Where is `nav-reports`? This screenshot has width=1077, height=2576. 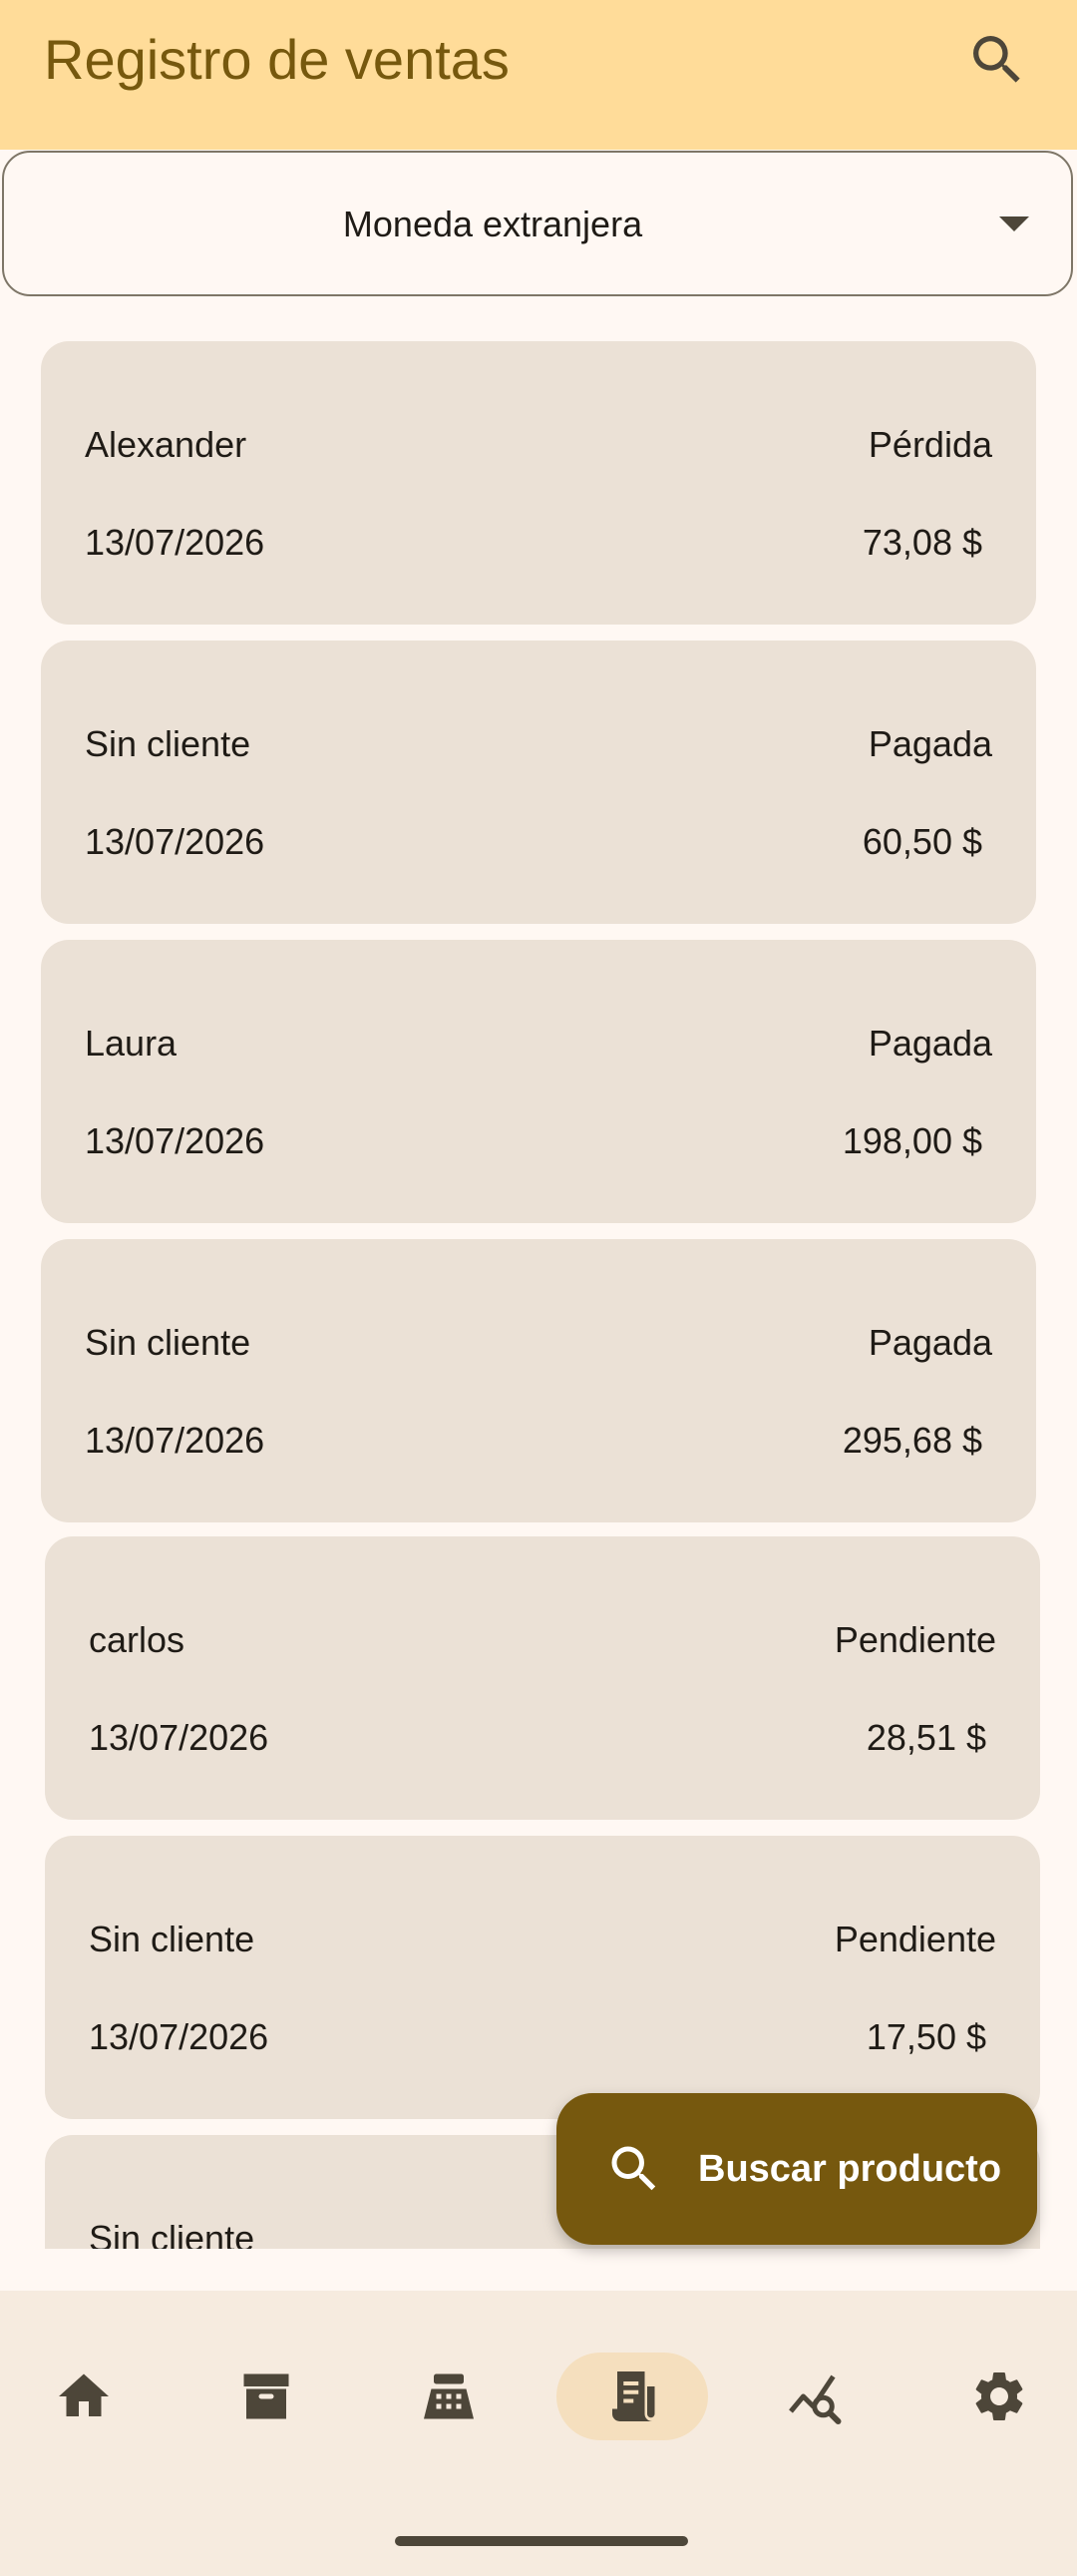 nav-reports is located at coordinates (816, 2396).